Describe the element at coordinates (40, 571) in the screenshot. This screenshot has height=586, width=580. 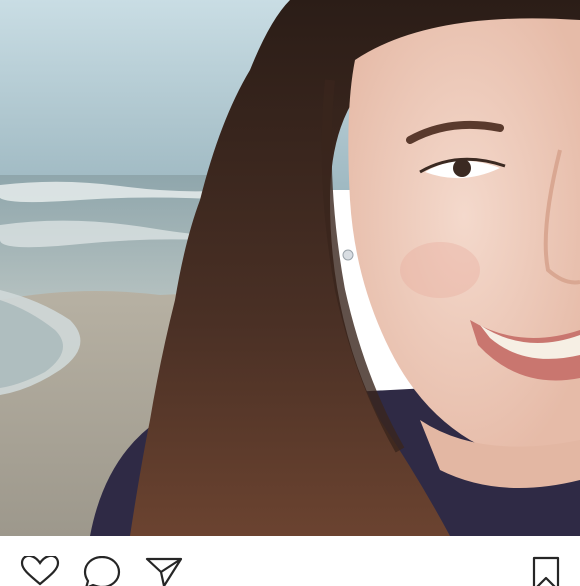
I see `heart-icon` at that location.